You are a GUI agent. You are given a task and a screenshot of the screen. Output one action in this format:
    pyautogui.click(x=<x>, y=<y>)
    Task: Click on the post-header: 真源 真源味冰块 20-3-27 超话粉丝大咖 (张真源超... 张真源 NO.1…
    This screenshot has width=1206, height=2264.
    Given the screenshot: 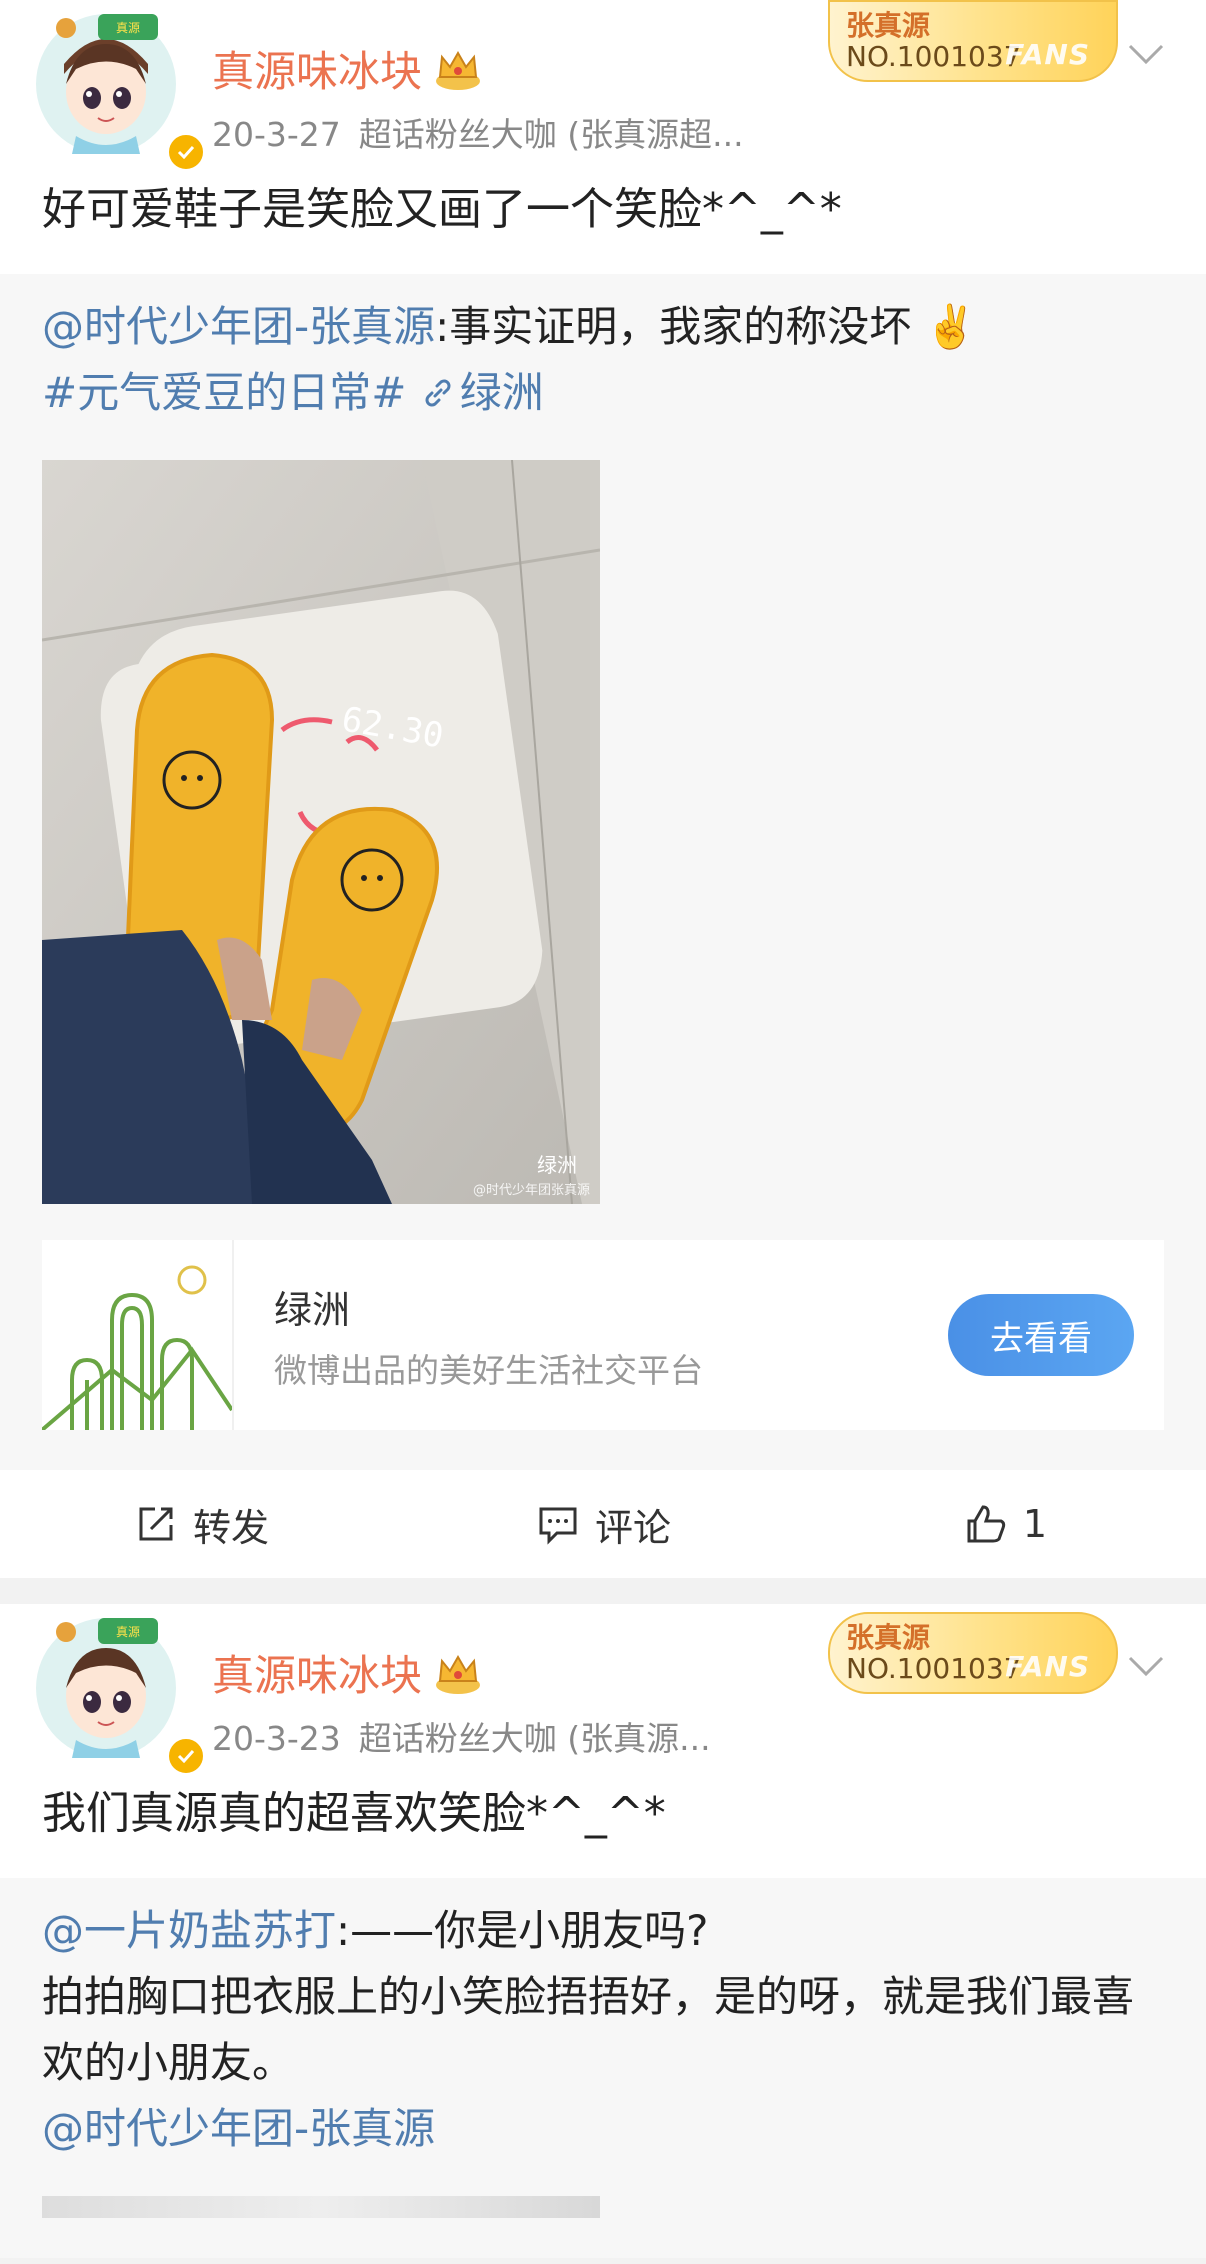 What is the action you would take?
    pyautogui.click(x=603, y=86)
    